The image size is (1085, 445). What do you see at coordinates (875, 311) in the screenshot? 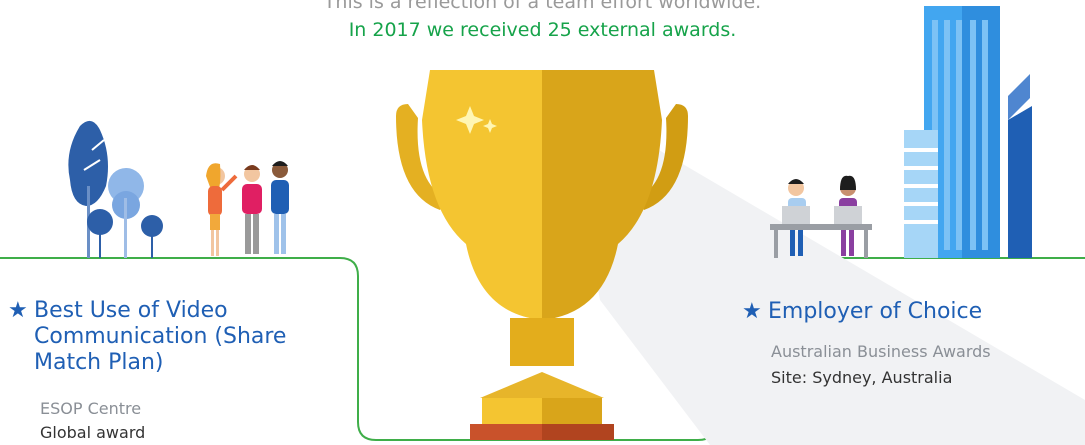
I see `award-title: Employer of Choice` at bounding box center [875, 311].